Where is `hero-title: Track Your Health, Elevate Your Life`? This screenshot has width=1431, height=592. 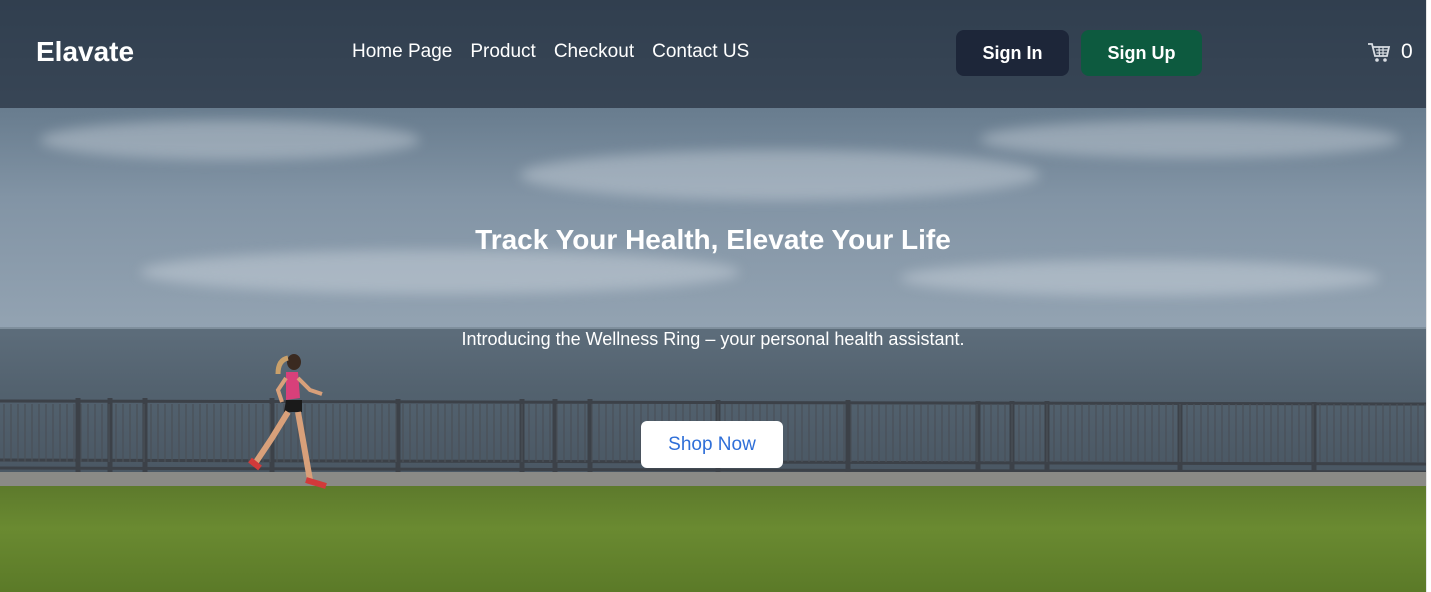 hero-title: Track Your Health, Elevate Your Life is located at coordinates (713, 239).